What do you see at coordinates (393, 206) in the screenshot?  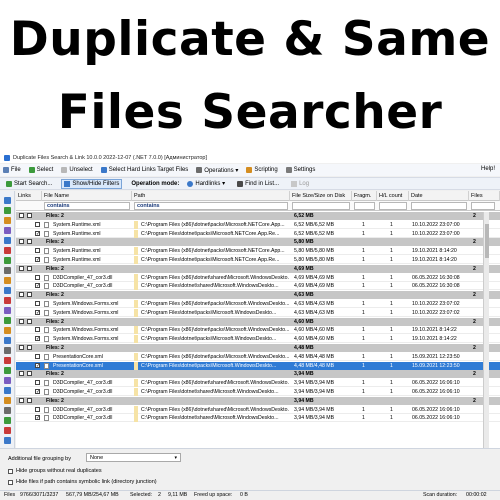 I see `hl-filter-input` at bounding box center [393, 206].